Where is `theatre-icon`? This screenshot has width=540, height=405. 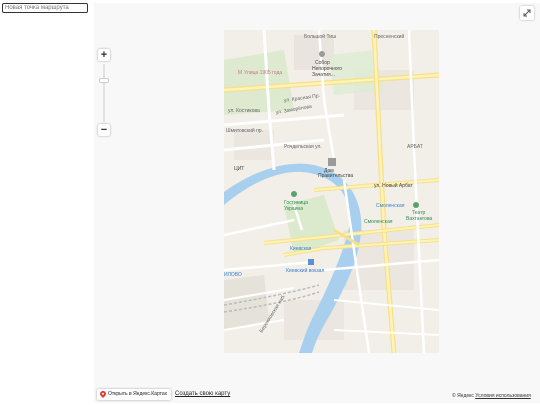 theatre-icon is located at coordinates (416, 205).